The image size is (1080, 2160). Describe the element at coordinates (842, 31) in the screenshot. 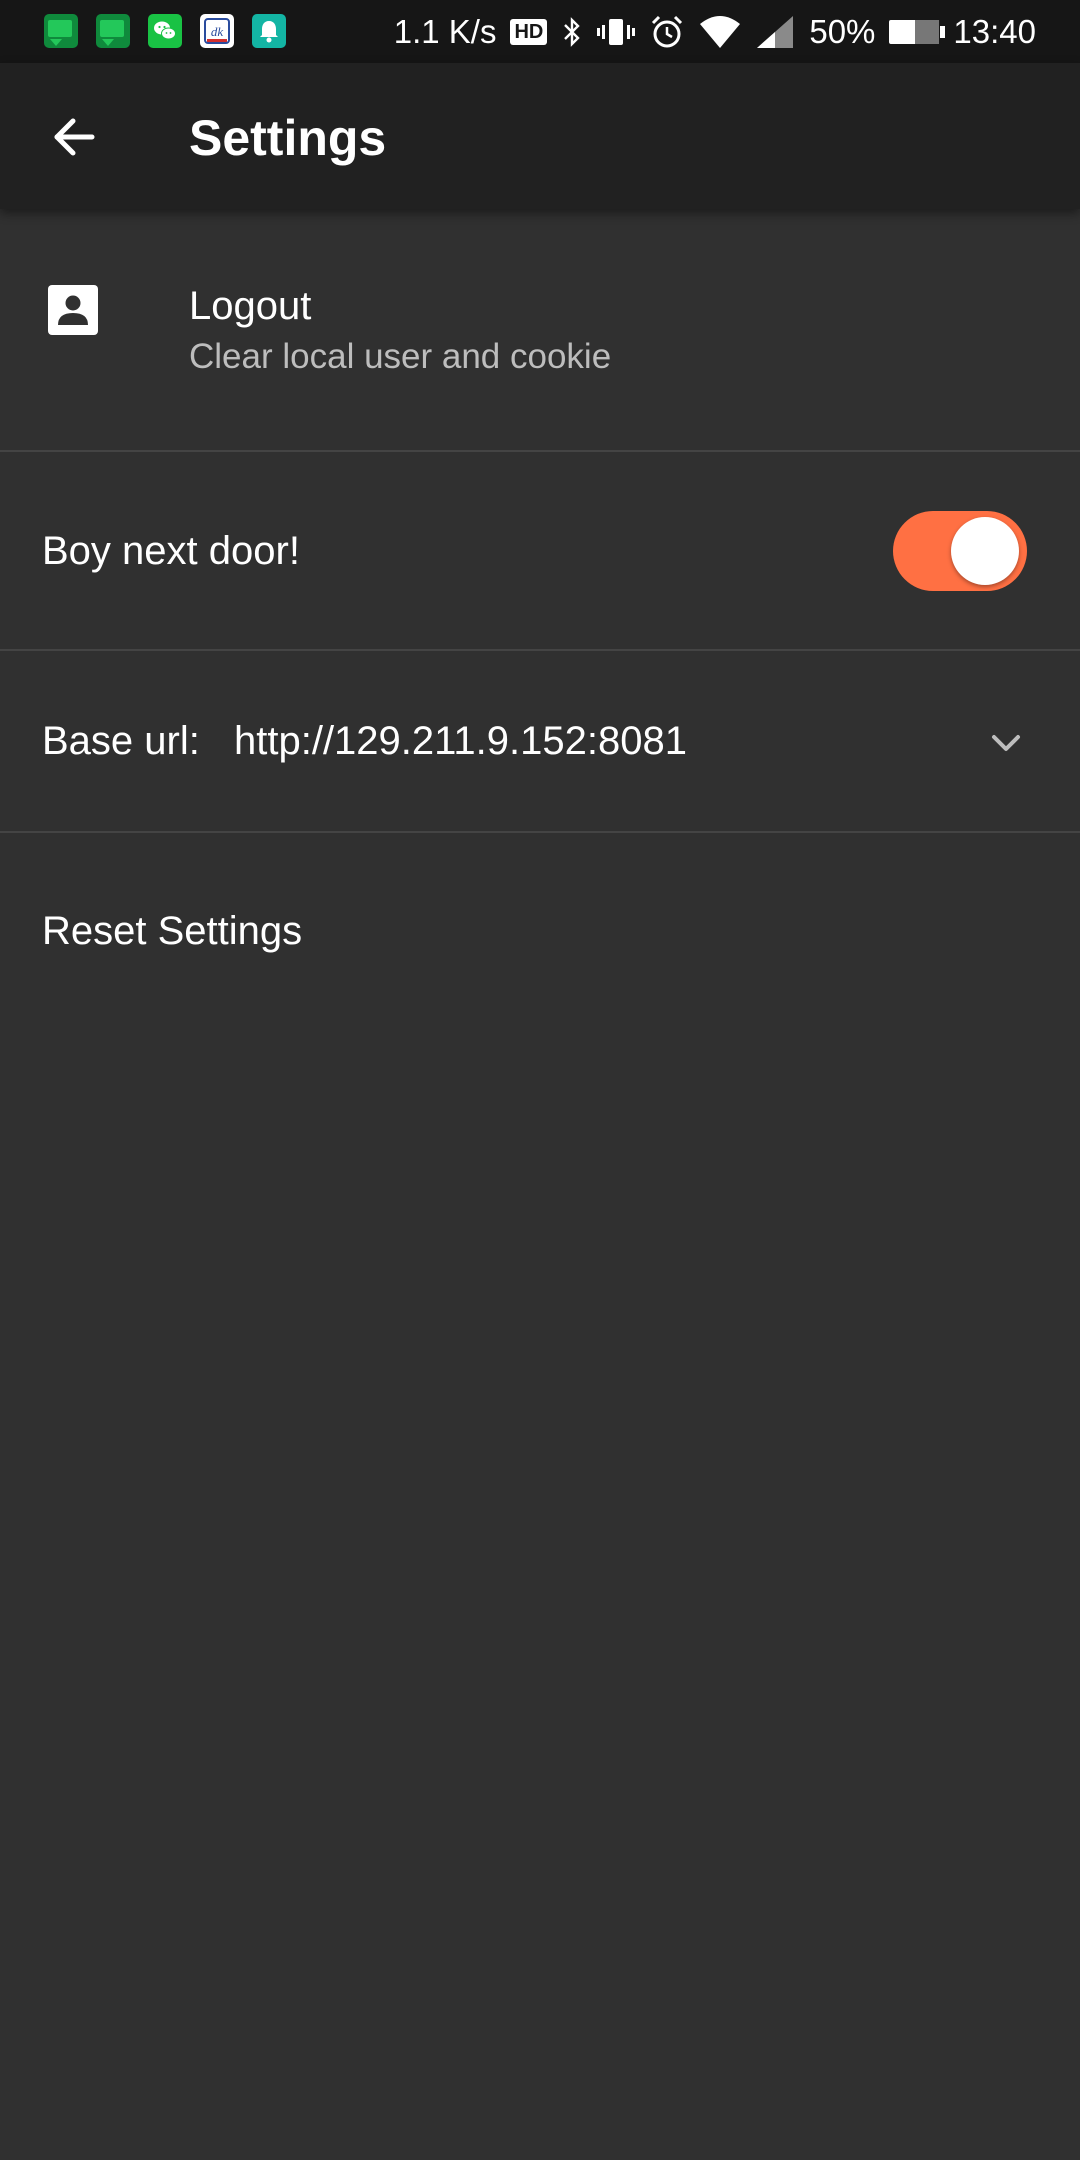

I see `battery-percent: 50%` at that location.